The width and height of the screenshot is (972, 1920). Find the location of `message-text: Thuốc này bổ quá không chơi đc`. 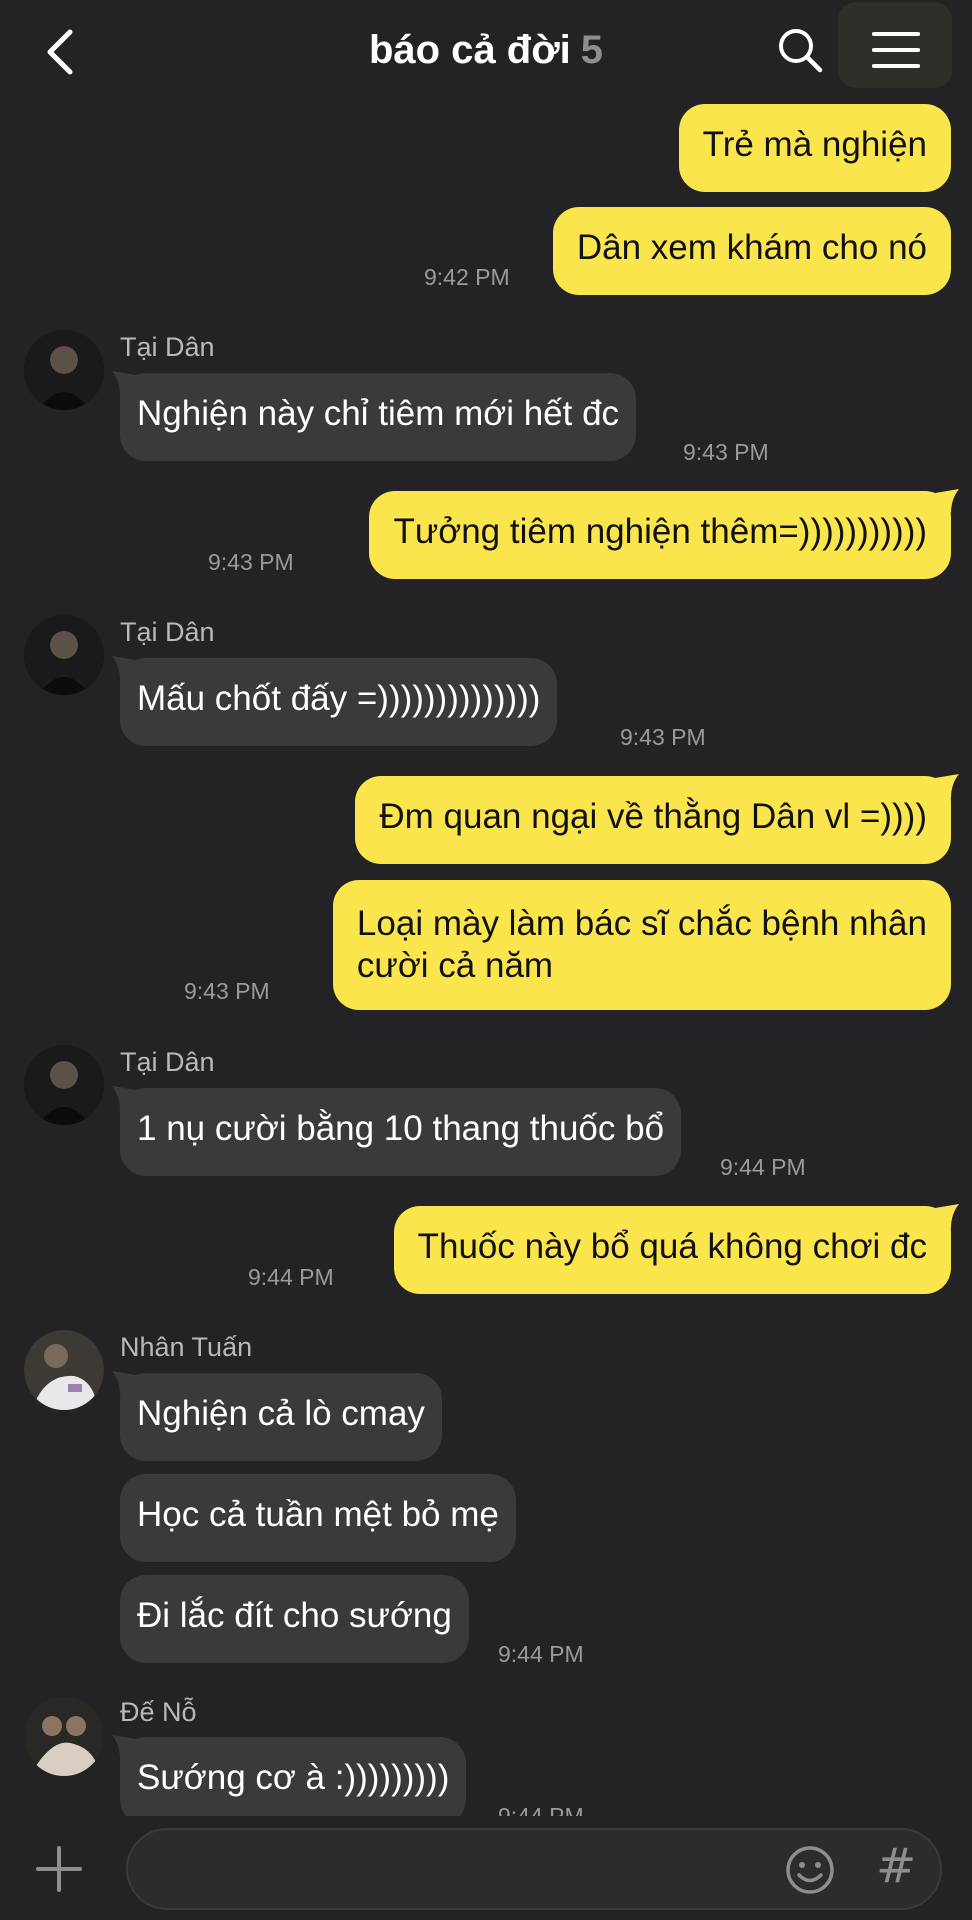

message-text: Thuốc này bổ quá không chơi đc is located at coordinates (672, 1246).